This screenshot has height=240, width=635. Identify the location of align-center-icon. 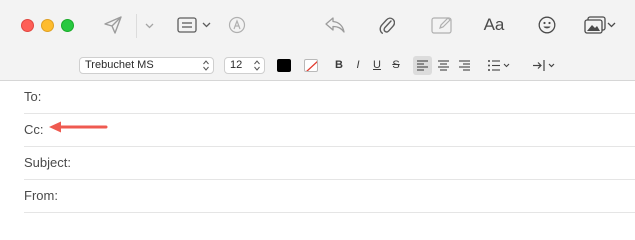
(443, 65).